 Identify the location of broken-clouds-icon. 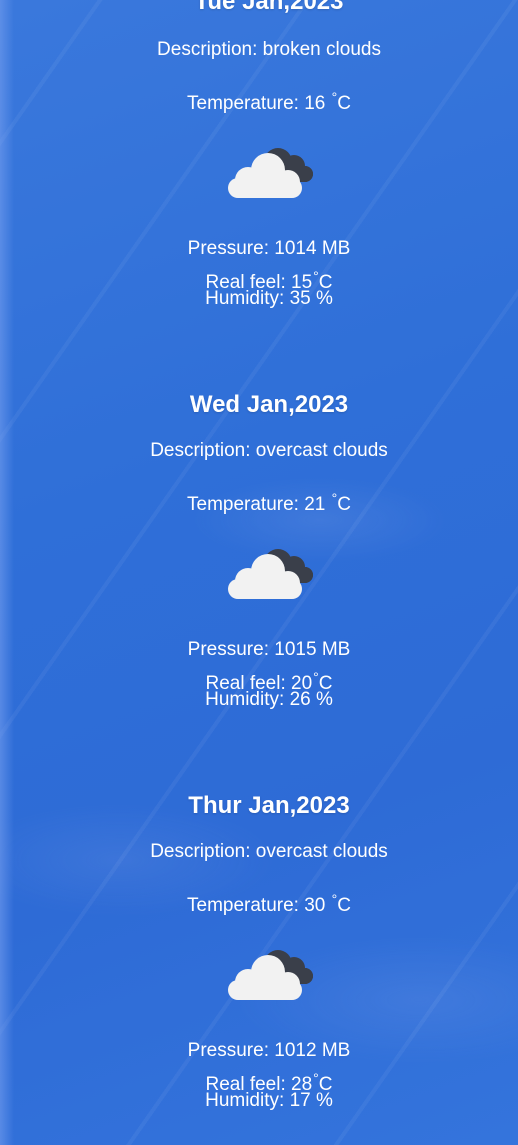
(271, 170).